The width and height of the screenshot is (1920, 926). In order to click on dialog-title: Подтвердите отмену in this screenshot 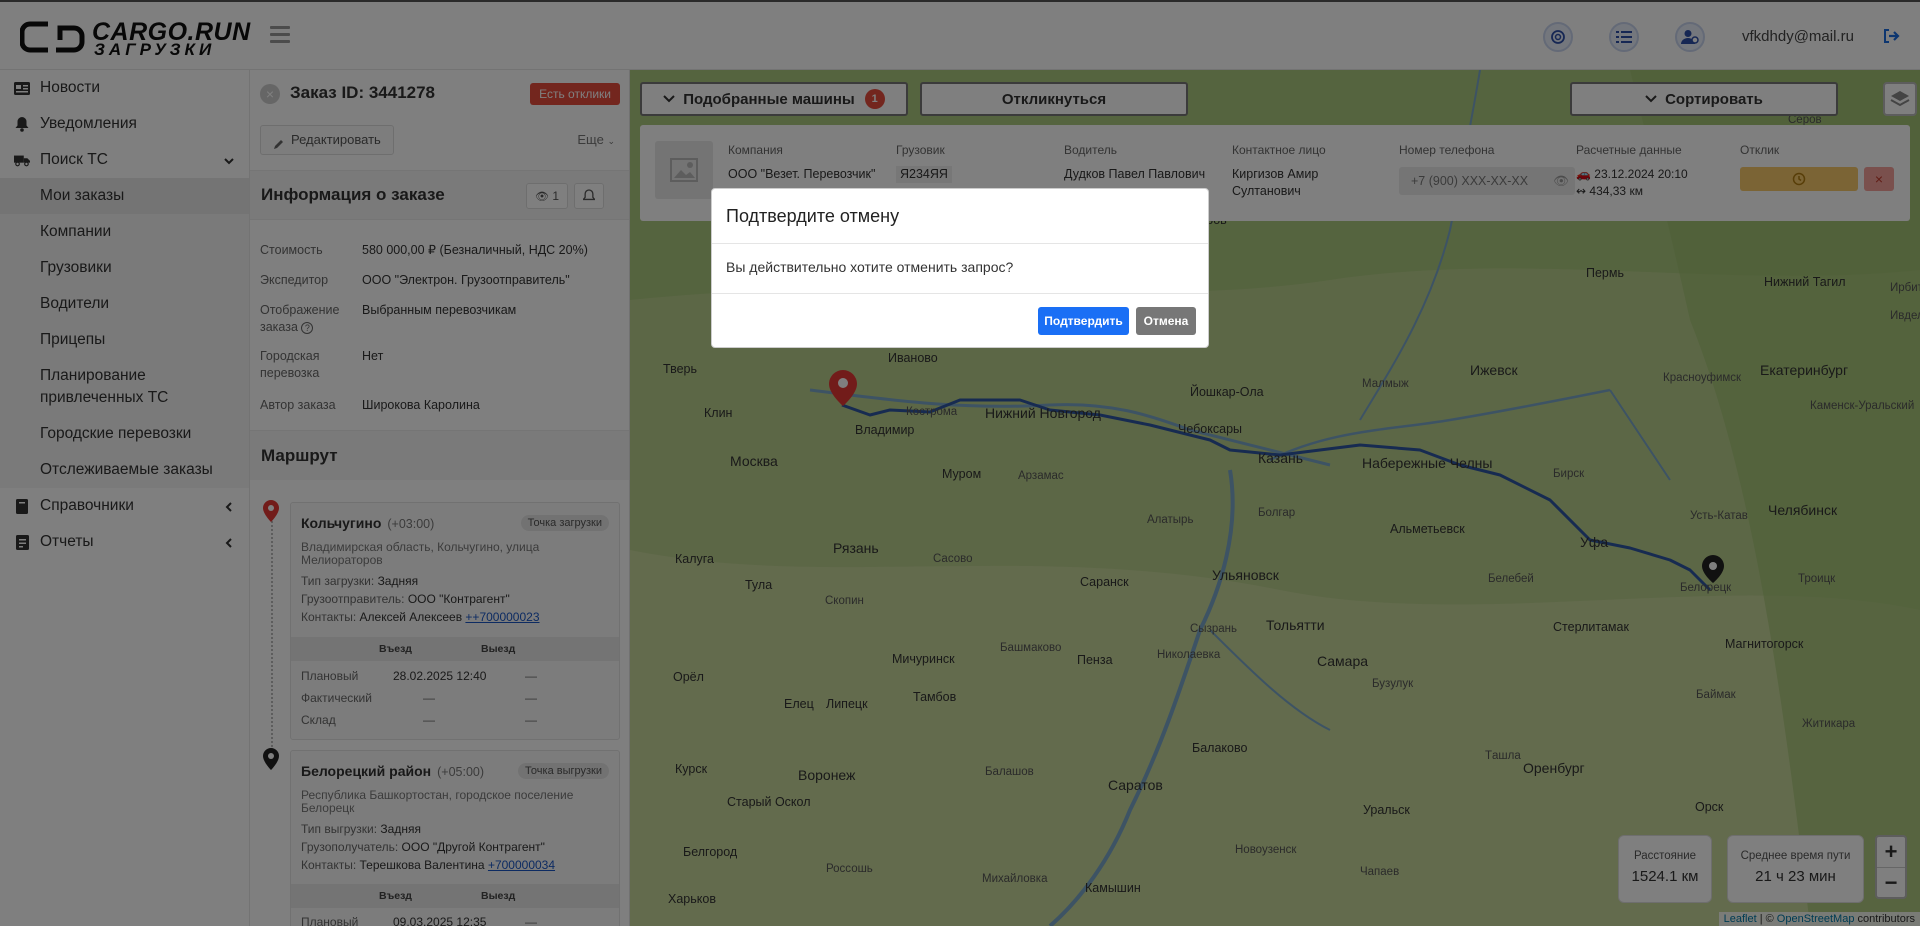, I will do `click(813, 216)`.